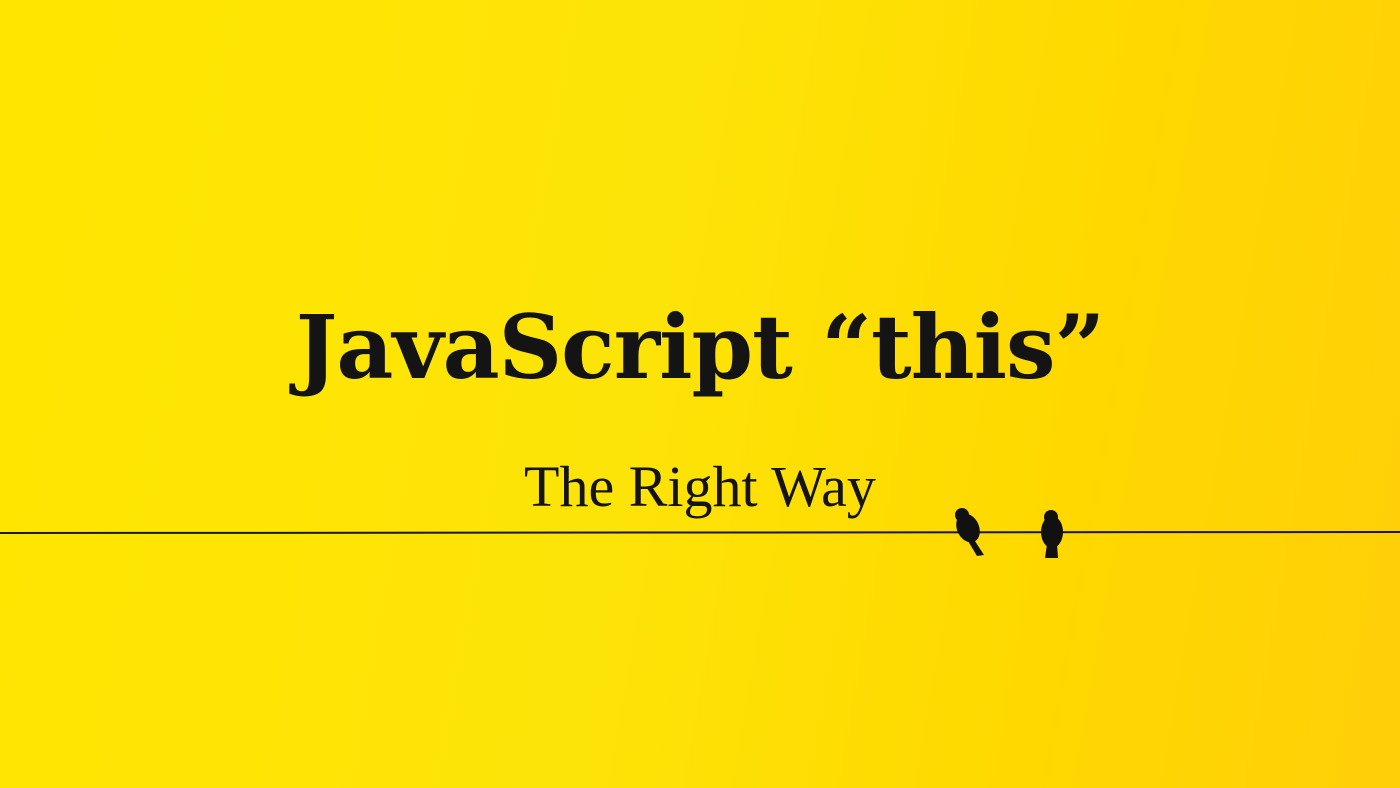 The height and width of the screenshot is (788, 1400). What do you see at coordinates (1052, 534) in the screenshot?
I see `bird-right-icon` at bounding box center [1052, 534].